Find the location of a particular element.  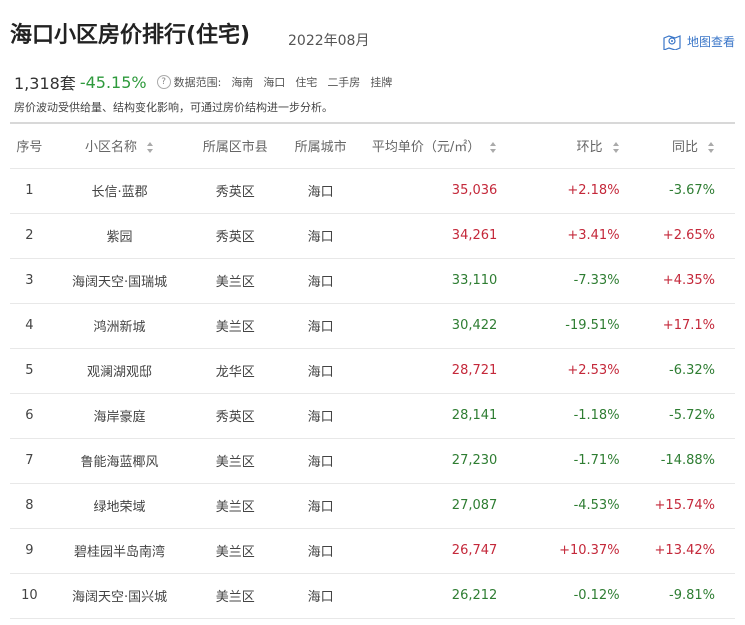

mom-cell: -19.51% is located at coordinates (592, 325).